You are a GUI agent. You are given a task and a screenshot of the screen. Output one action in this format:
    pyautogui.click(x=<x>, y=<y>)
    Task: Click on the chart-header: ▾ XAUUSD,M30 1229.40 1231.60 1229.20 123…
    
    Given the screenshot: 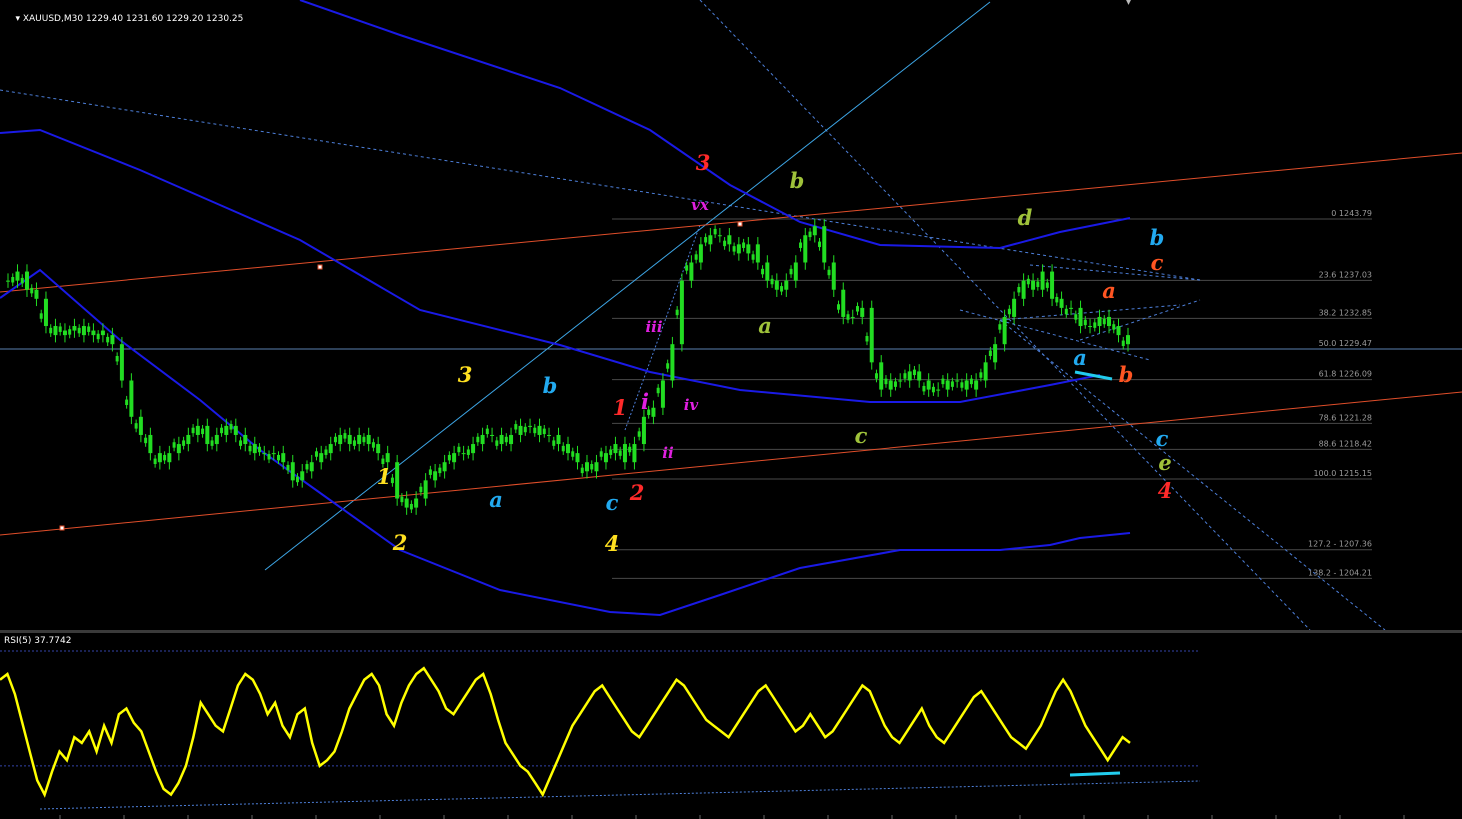 What is the action you would take?
    pyautogui.click(x=123, y=19)
    